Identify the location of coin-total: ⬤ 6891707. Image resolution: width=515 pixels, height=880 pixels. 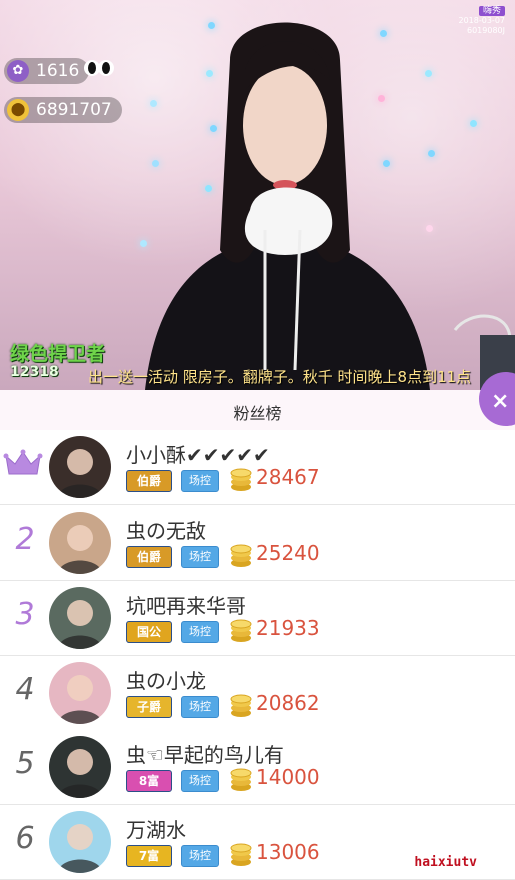
(63, 110).